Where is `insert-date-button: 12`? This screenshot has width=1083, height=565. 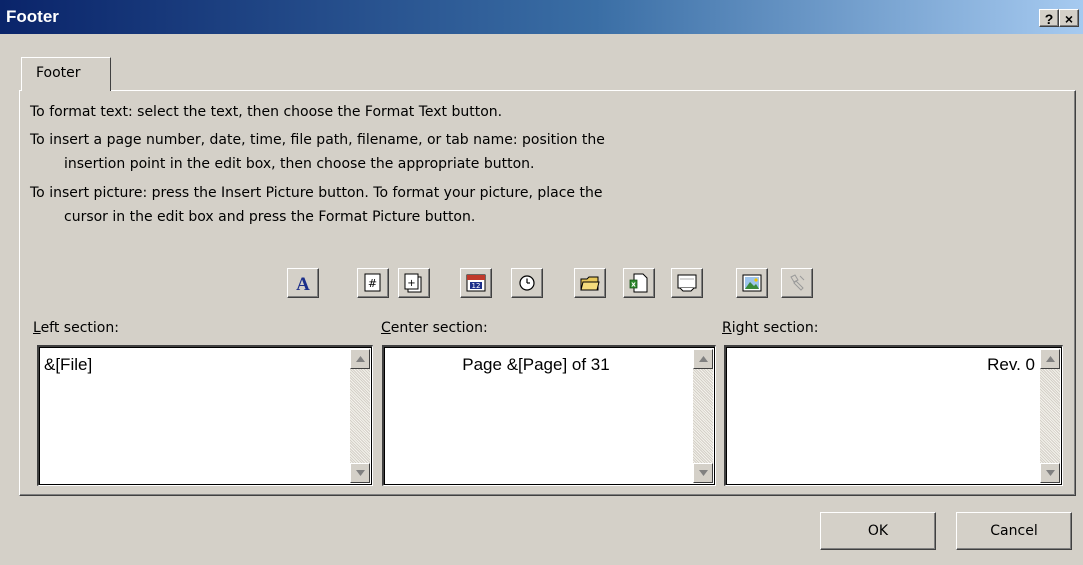
insert-date-button: 12 is located at coordinates (476, 283).